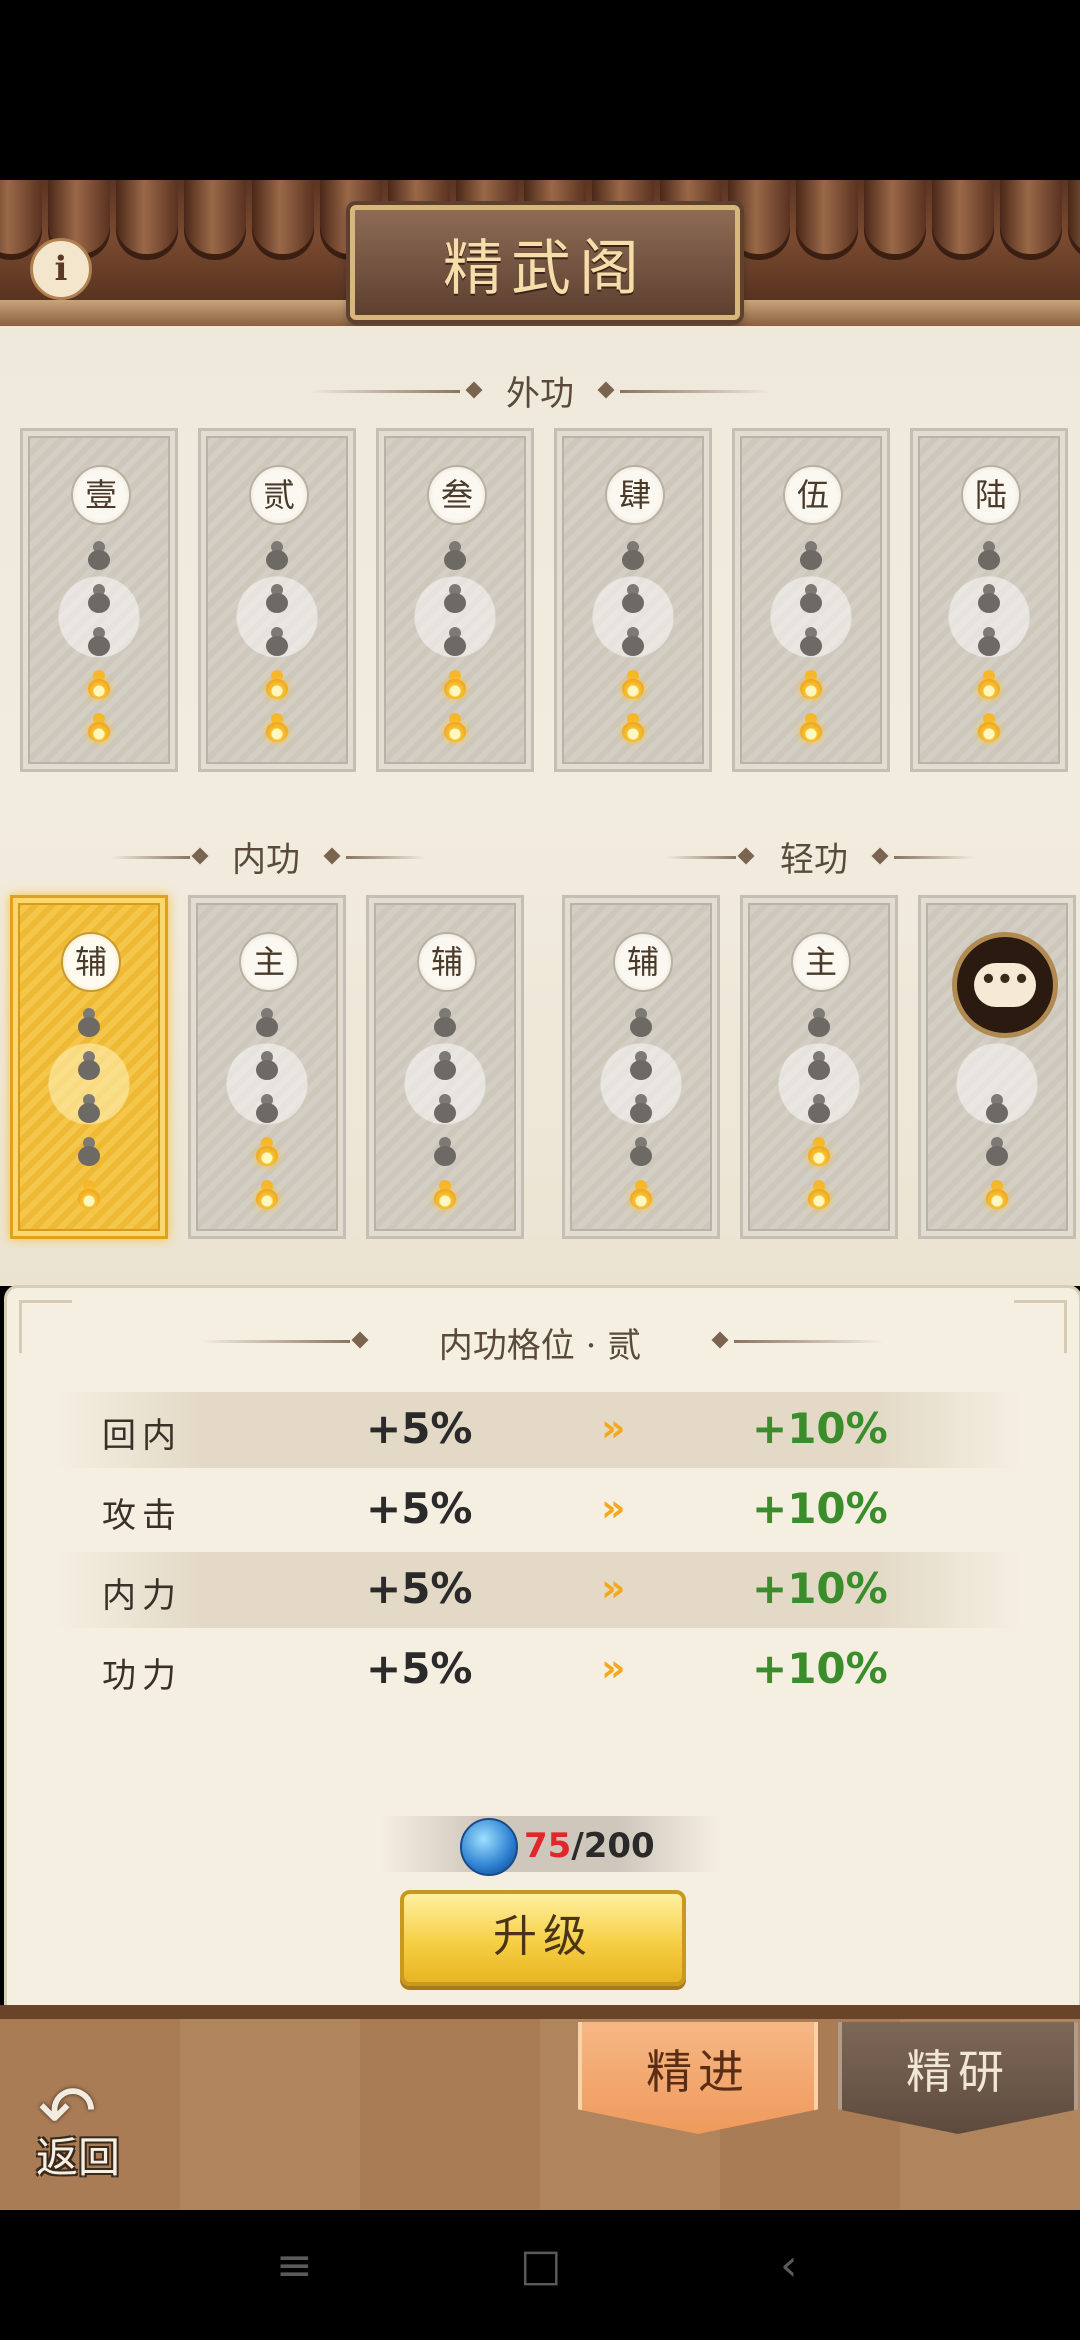 The width and height of the screenshot is (1080, 2340). Describe the element at coordinates (540, 90) in the screenshot. I see `status-bar` at that location.